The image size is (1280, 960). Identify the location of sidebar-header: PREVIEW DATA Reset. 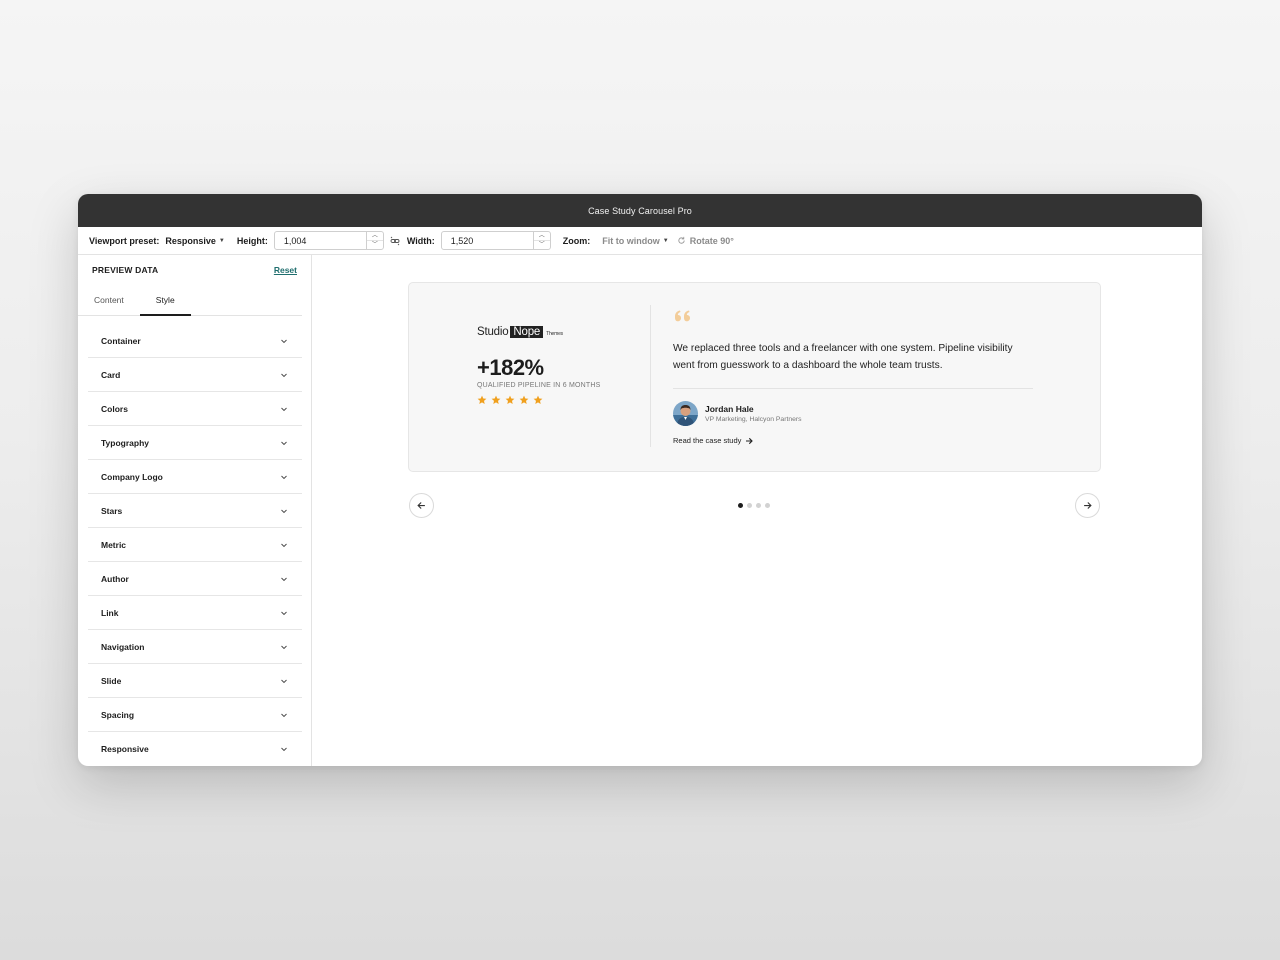
(194, 270).